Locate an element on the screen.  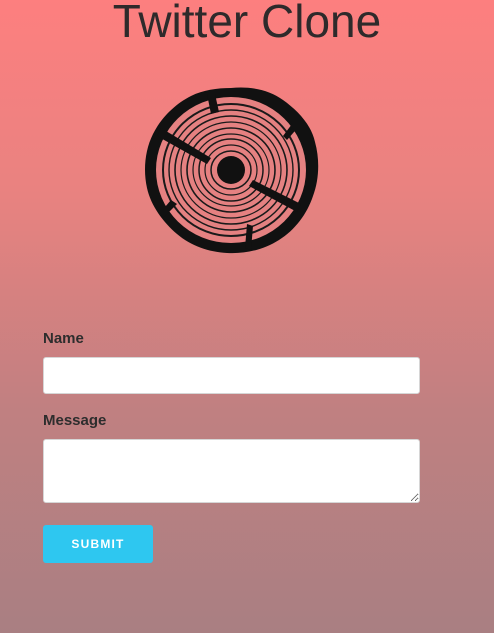
name-label: Name is located at coordinates (63, 338).